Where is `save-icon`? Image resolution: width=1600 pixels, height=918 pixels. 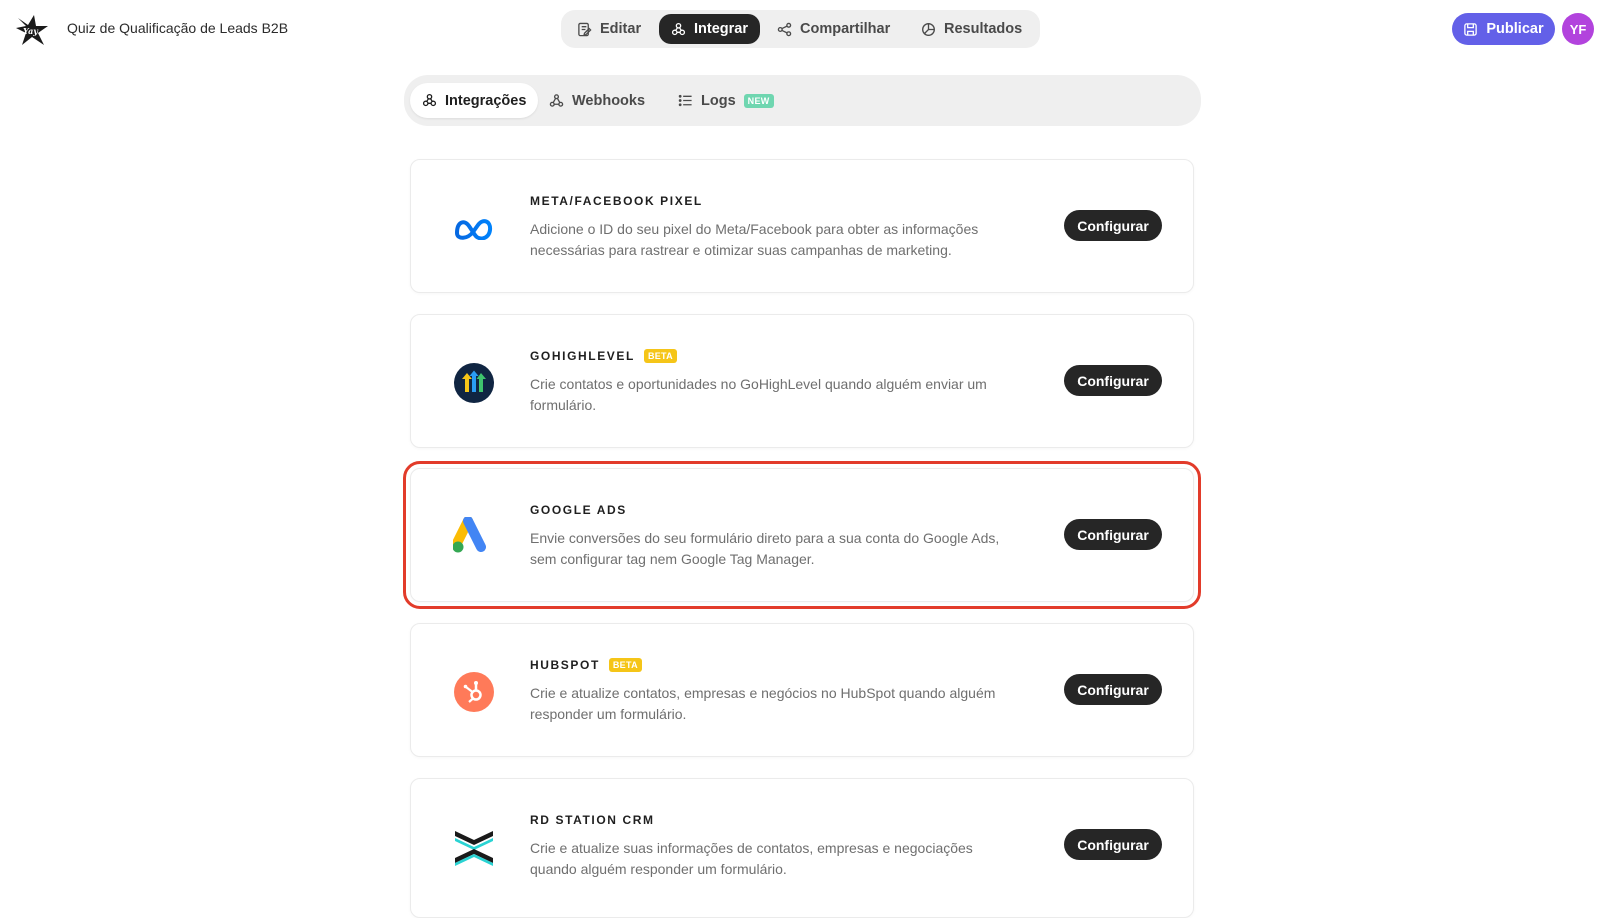 save-icon is located at coordinates (1471, 29).